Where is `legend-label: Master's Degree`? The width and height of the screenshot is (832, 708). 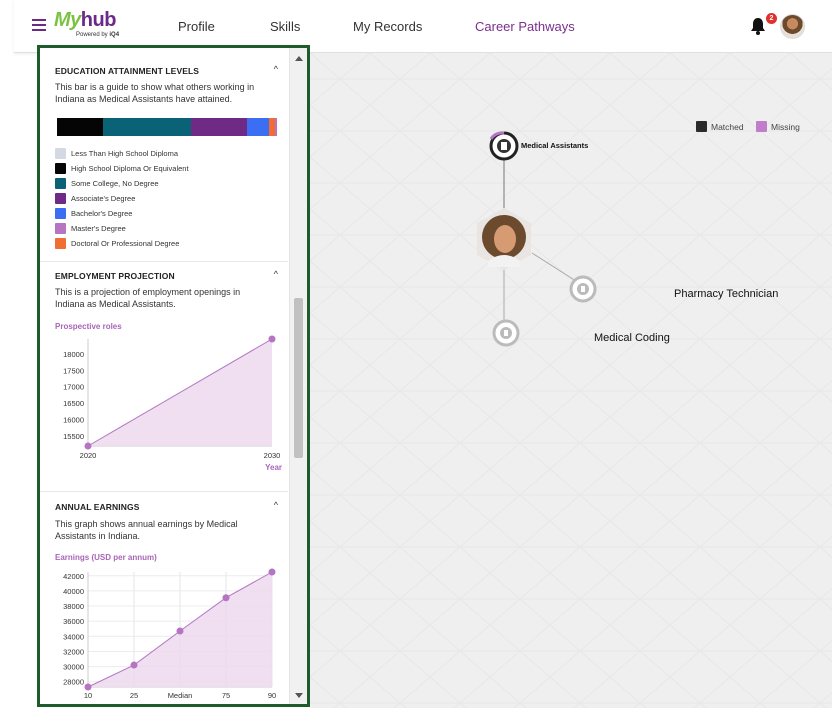
legend-label: Master's Degree is located at coordinates (98, 228).